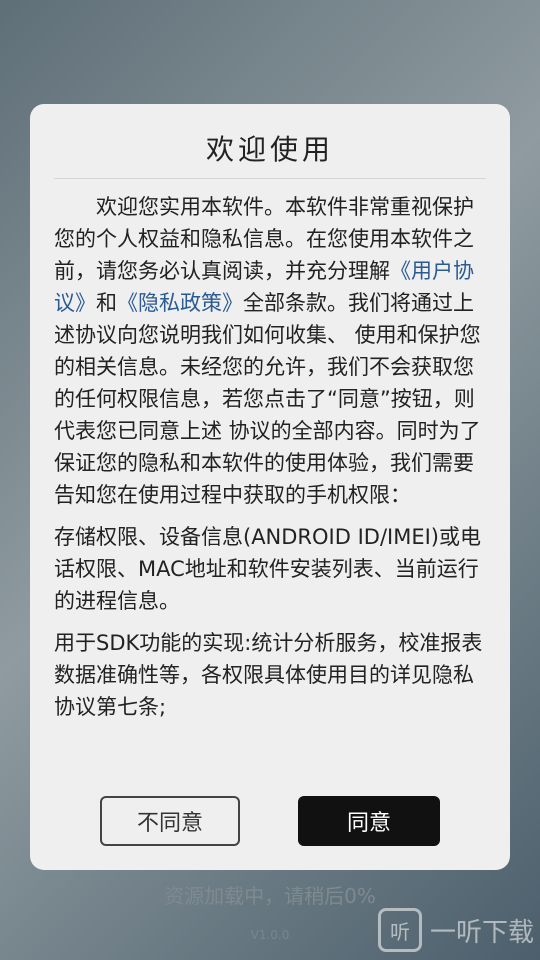  I want to click on loading-text: 资源加载中，请稍后0%, so click(270, 896).